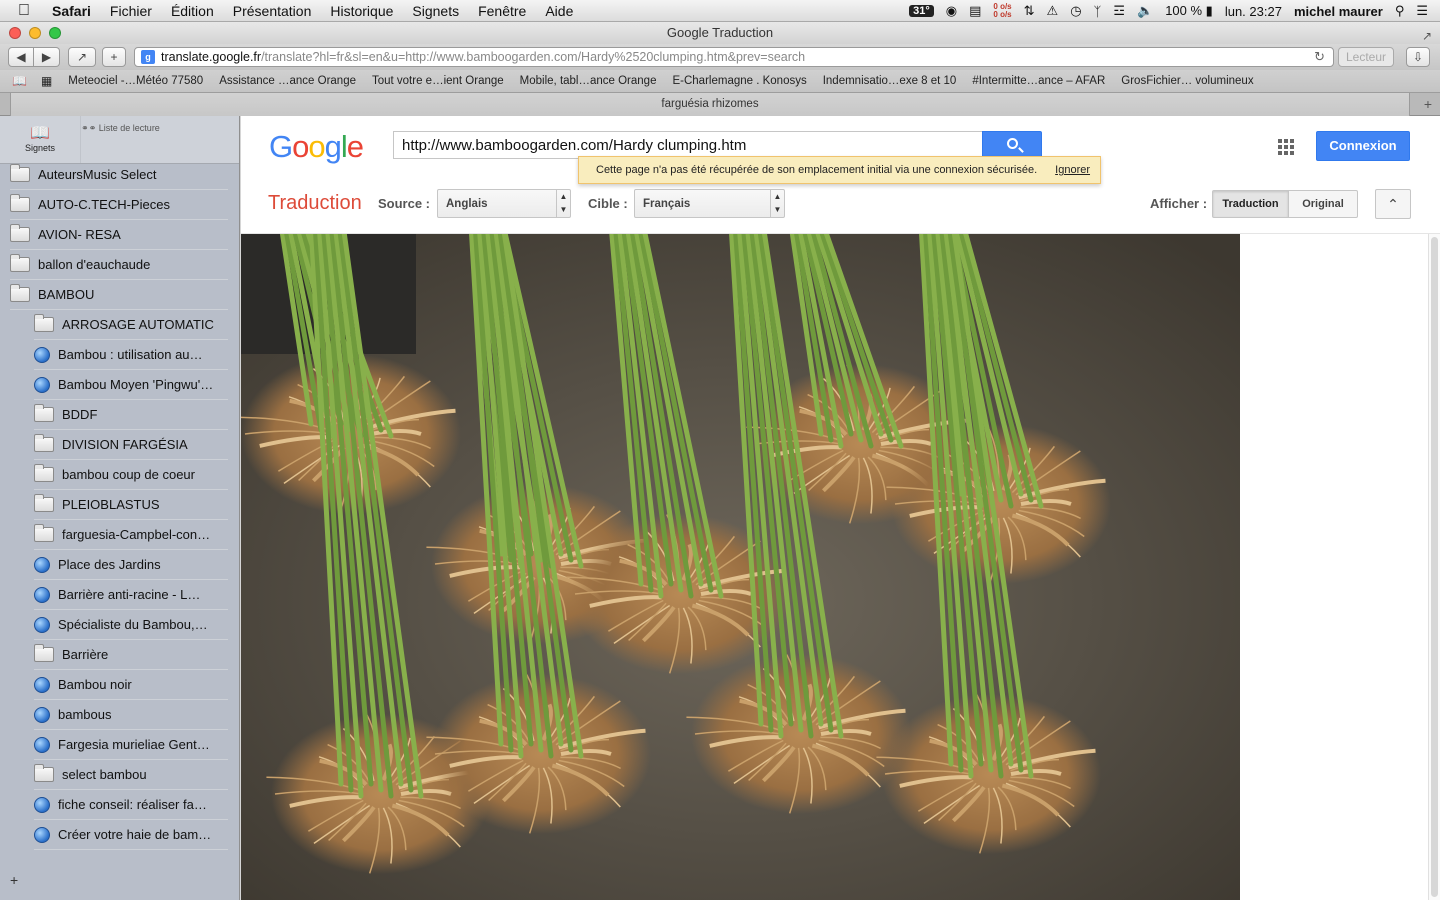 Image resolution: width=1440 pixels, height=900 pixels. What do you see at coordinates (1145, 11) in the screenshot?
I see `volume-icon: 🔈` at bounding box center [1145, 11].